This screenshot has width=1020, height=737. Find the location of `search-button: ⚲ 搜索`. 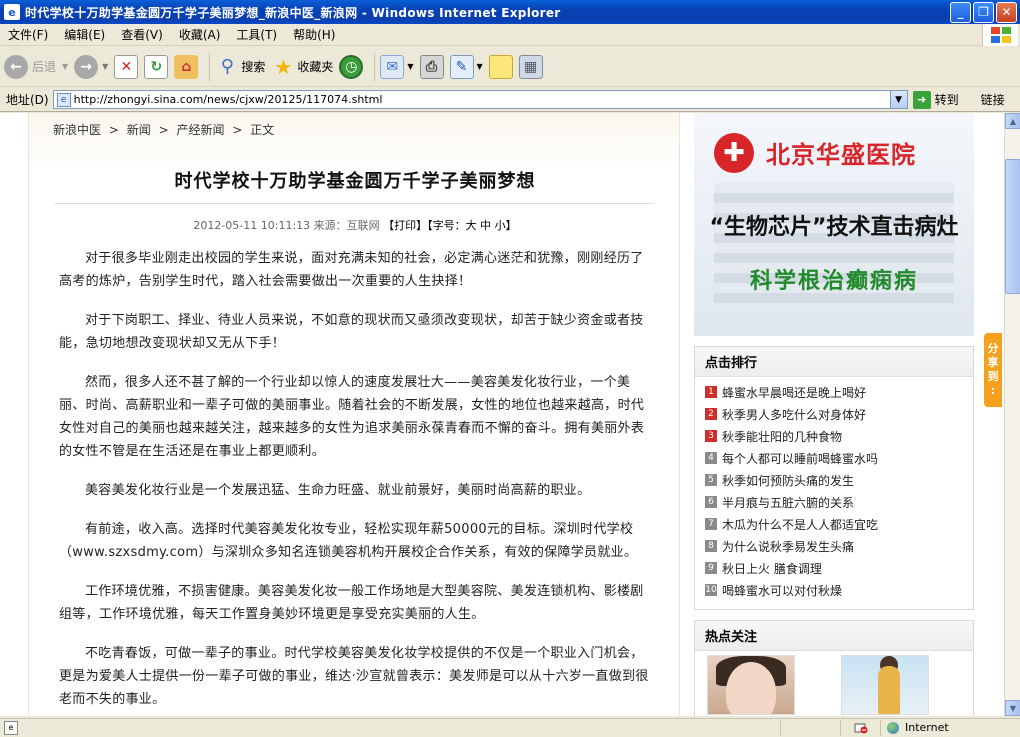

search-button: ⚲ 搜索 is located at coordinates (240, 67).